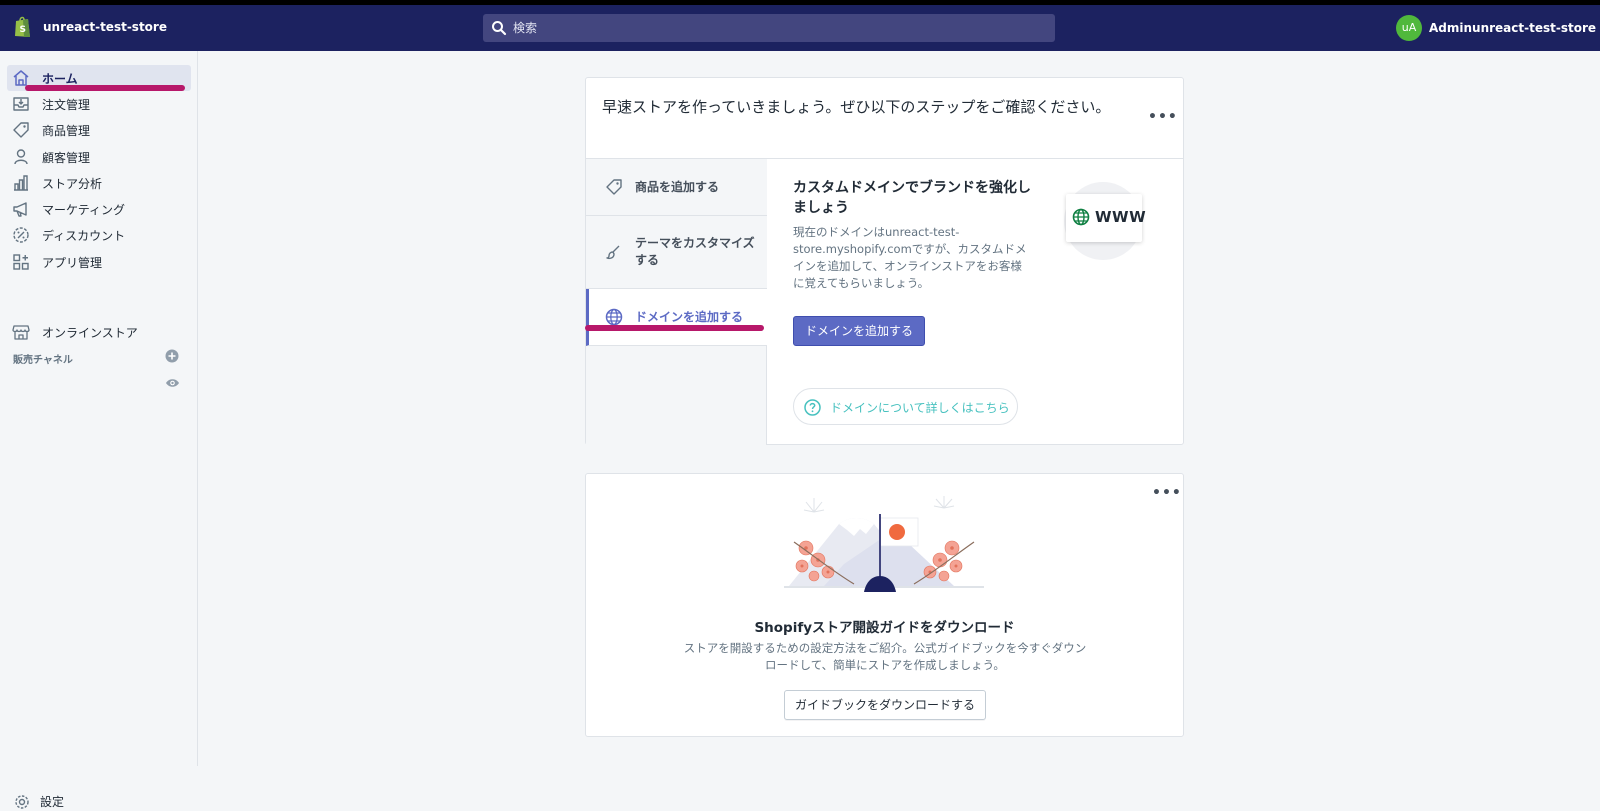 This screenshot has height=811, width=1600. What do you see at coordinates (695, 251) in the screenshot?
I see `step-label: テーマをカスタマイズする` at bounding box center [695, 251].